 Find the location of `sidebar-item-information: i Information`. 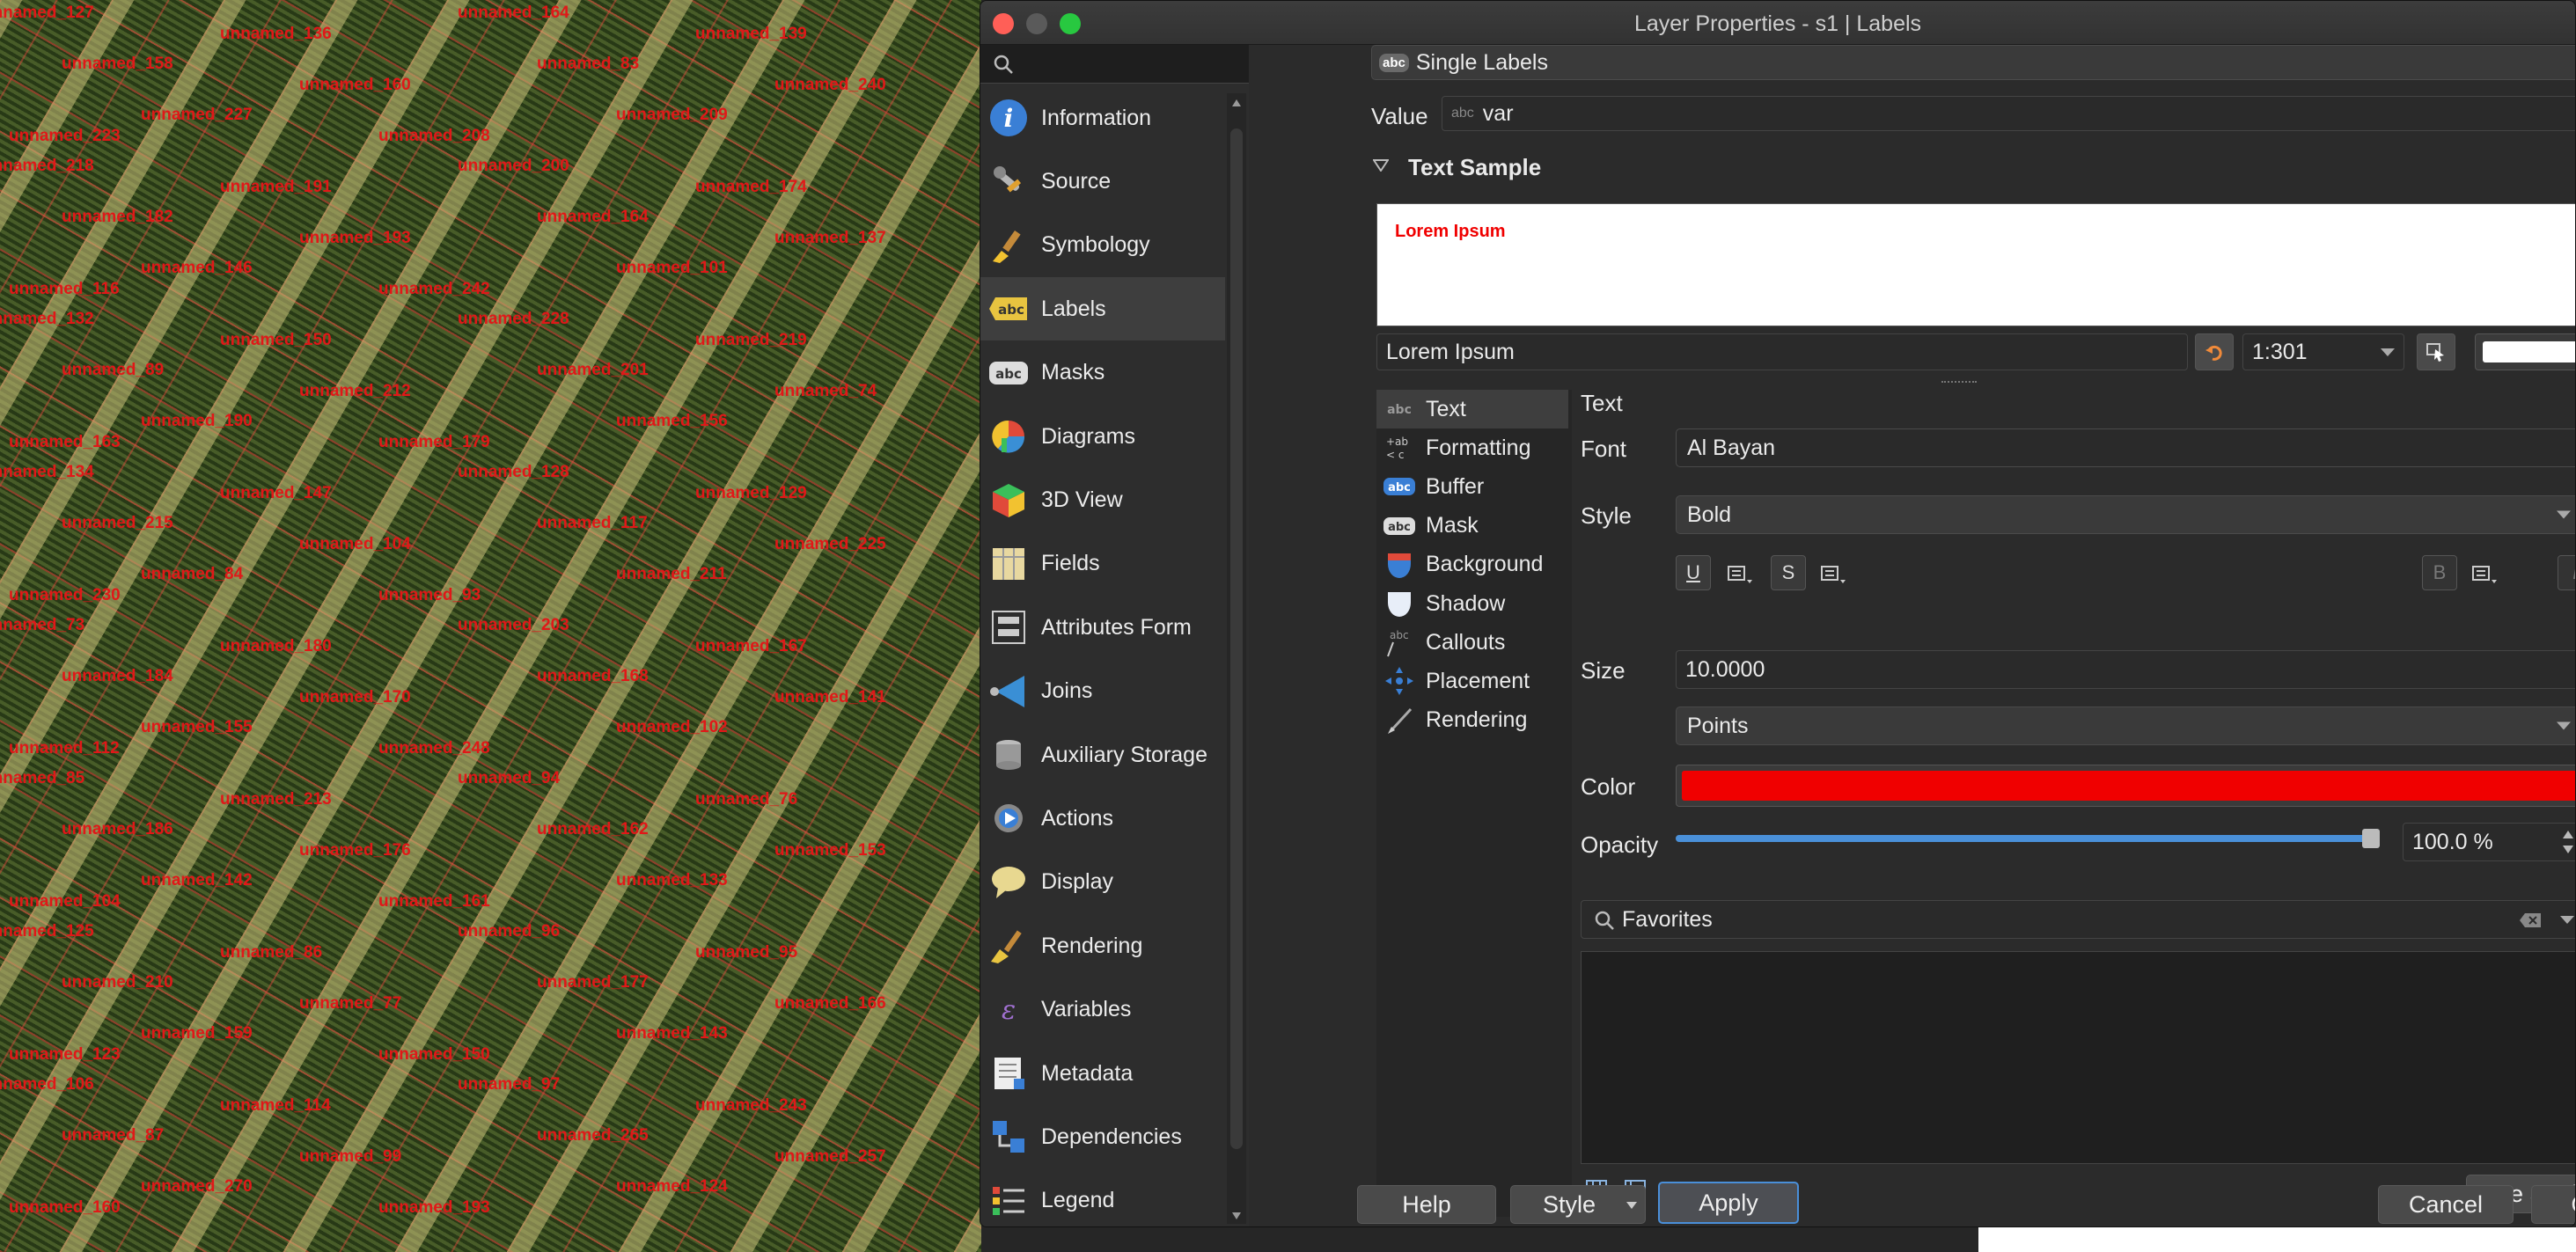

sidebar-item-information: i Information is located at coordinates (1102, 118).